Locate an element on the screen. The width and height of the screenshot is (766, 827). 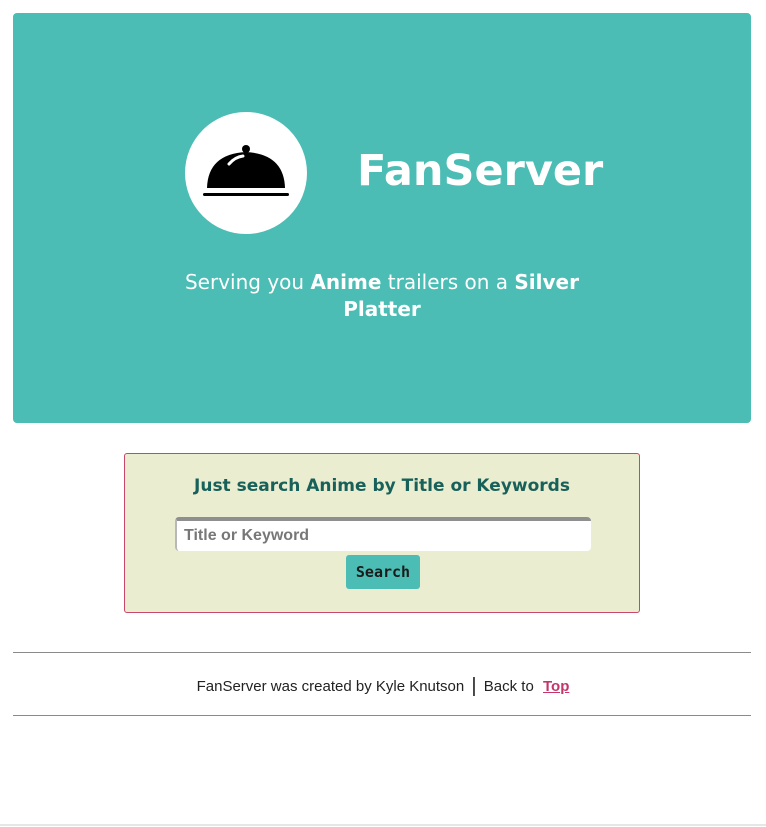
logo is located at coordinates (246, 173).